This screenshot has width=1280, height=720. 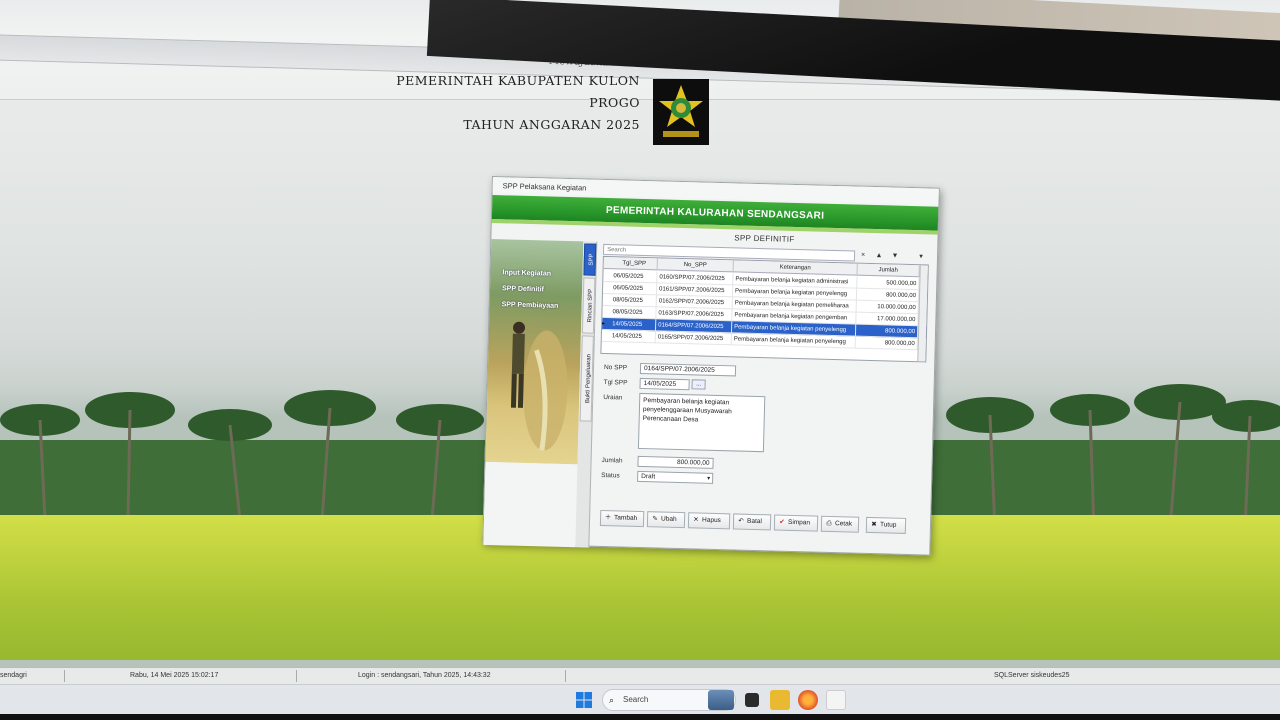 What do you see at coordinates (863, 256) in the screenshot?
I see `nav-clear-button: ×` at bounding box center [863, 256].